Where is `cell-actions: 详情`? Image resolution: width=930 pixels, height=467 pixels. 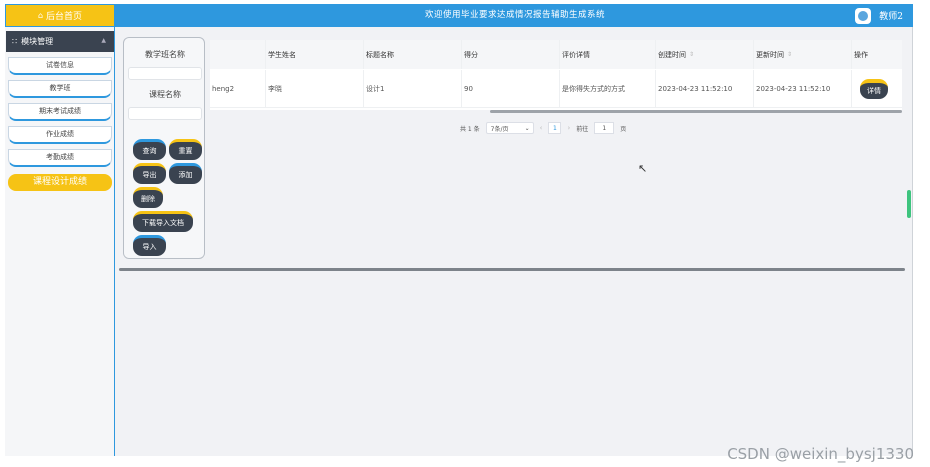 cell-actions: 详情 is located at coordinates (877, 88).